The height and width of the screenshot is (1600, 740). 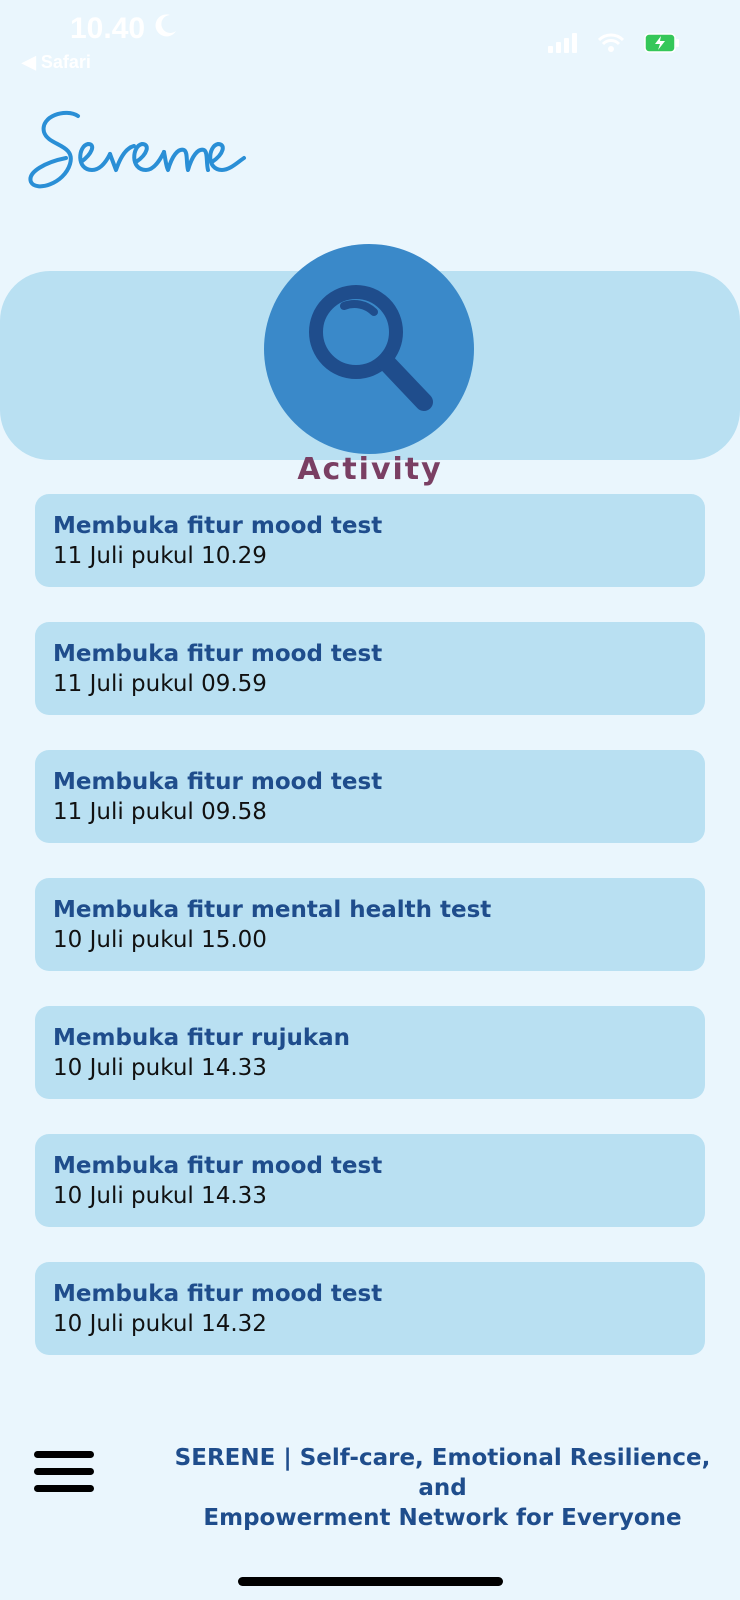 What do you see at coordinates (563, 45) in the screenshot?
I see `signal-icon` at bounding box center [563, 45].